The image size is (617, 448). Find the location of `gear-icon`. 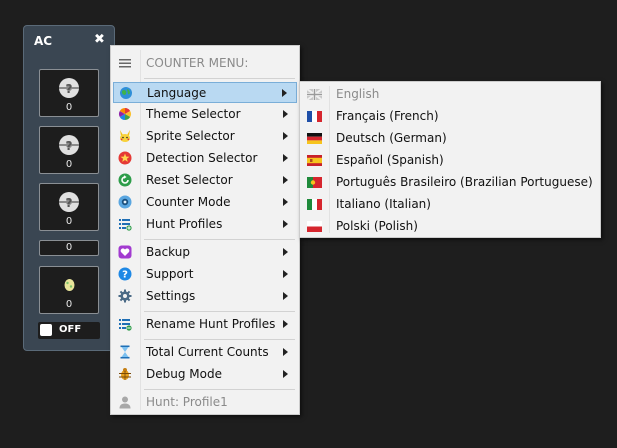

gear-icon is located at coordinates (125, 296).